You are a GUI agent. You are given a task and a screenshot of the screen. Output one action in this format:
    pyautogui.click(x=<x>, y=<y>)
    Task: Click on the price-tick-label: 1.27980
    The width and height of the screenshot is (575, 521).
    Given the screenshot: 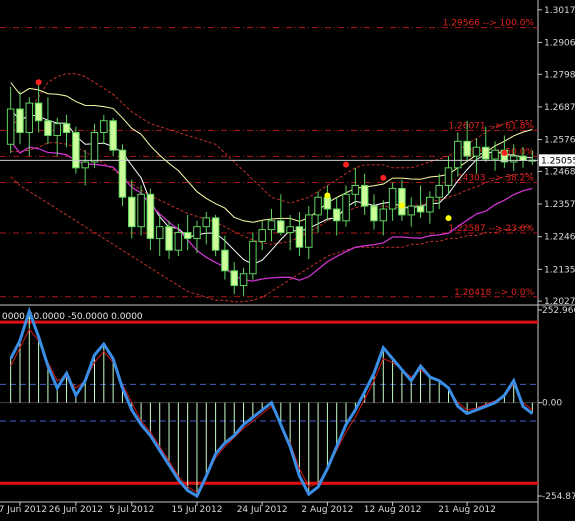 What is the action you would take?
    pyautogui.click(x=559, y=75)
    